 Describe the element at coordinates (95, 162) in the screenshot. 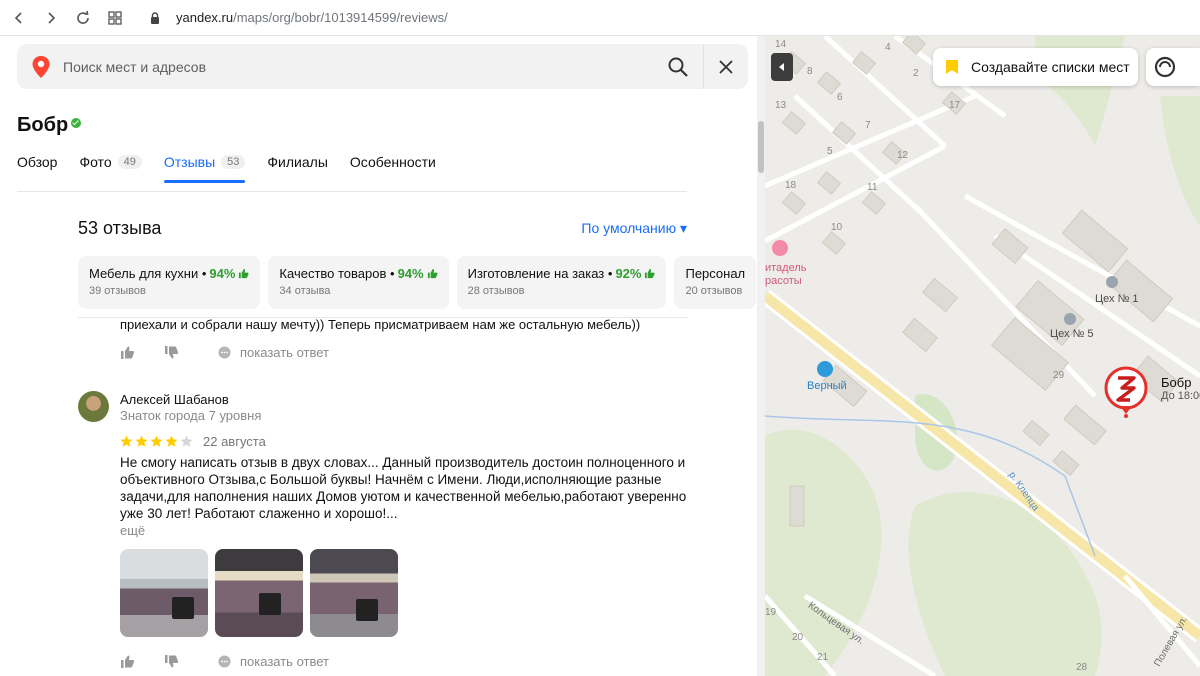

I see `tab-label: Фото` at that location.